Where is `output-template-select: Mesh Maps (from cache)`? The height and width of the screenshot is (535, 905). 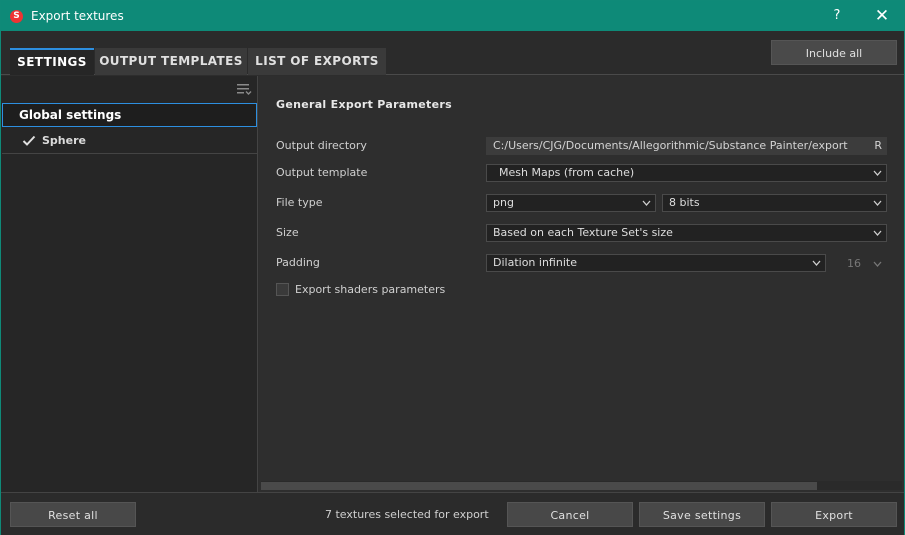 output-template-select: Mesh Maps (from cache) is located at coordinates (686, 173).